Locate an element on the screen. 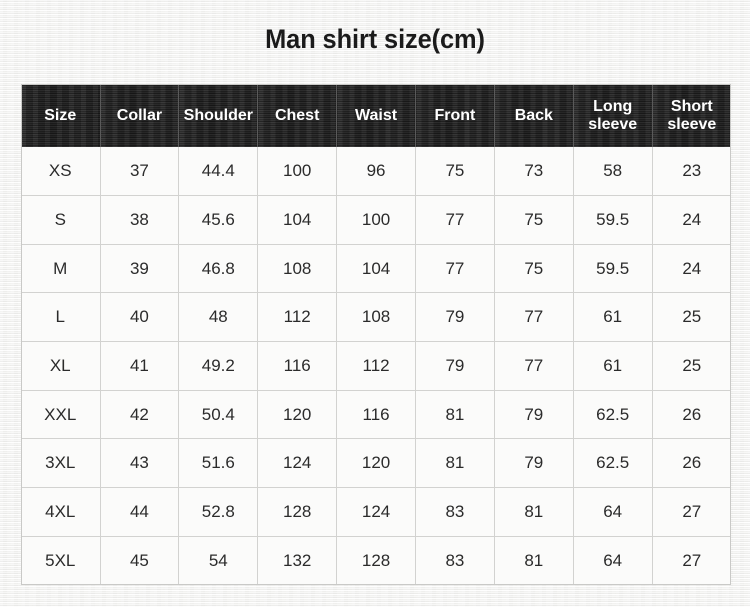 This screenshot has height=607, width=750. table-row: S 38 45.6 104 100 77 75 59.5 24 is located at coordinates (376, 220).